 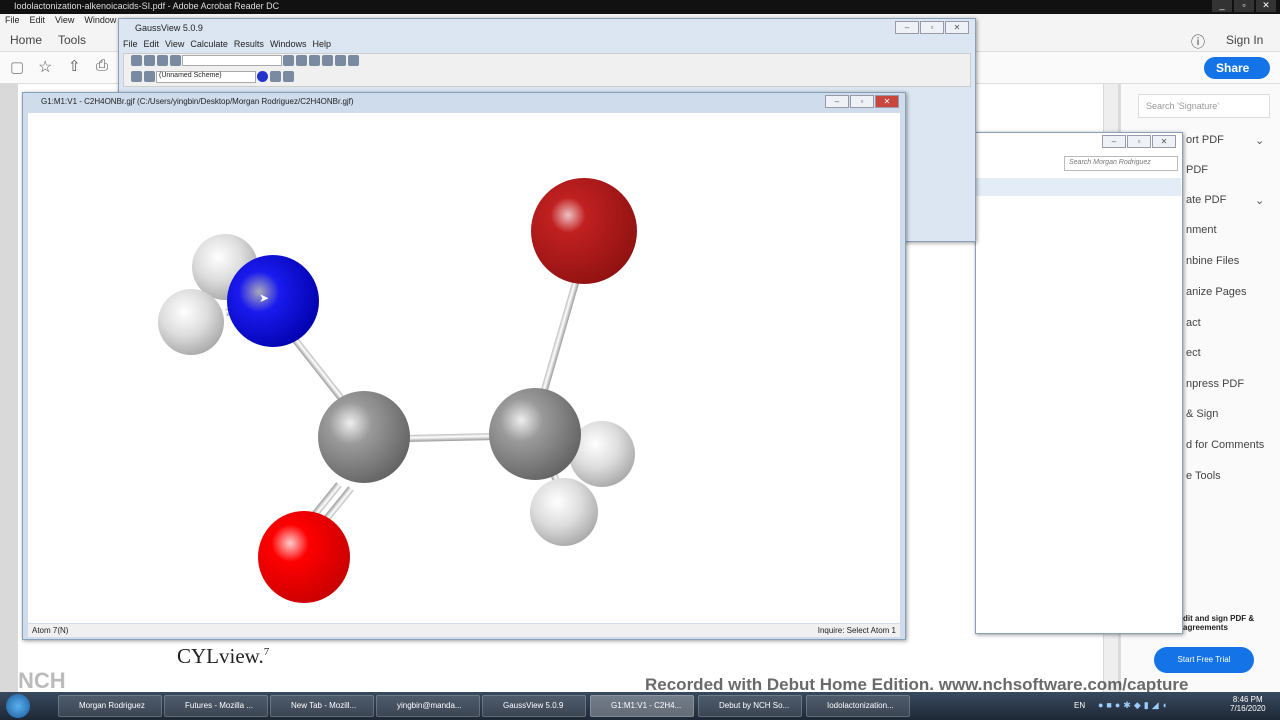 I want to click on taskbar-item-explorer: Morgan Rodriguez, so click(x=110, y=706).